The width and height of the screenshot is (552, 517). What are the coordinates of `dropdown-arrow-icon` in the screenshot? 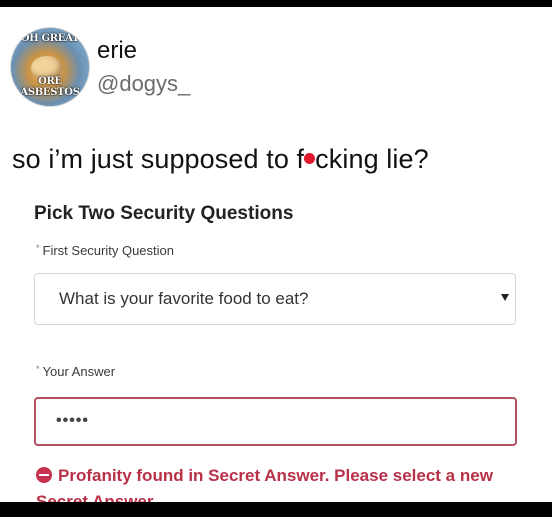 It's located at (505, 297).